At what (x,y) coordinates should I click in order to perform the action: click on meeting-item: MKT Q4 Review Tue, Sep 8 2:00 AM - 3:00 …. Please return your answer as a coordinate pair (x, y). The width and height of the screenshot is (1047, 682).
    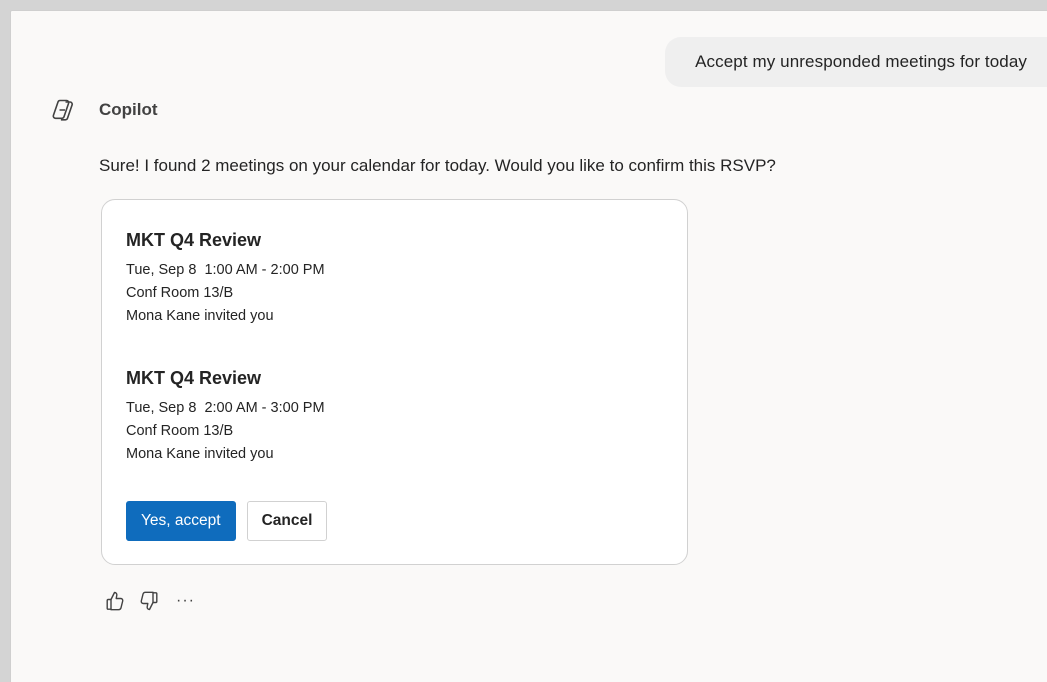
    Looking at the image, I should click on (225, 417).